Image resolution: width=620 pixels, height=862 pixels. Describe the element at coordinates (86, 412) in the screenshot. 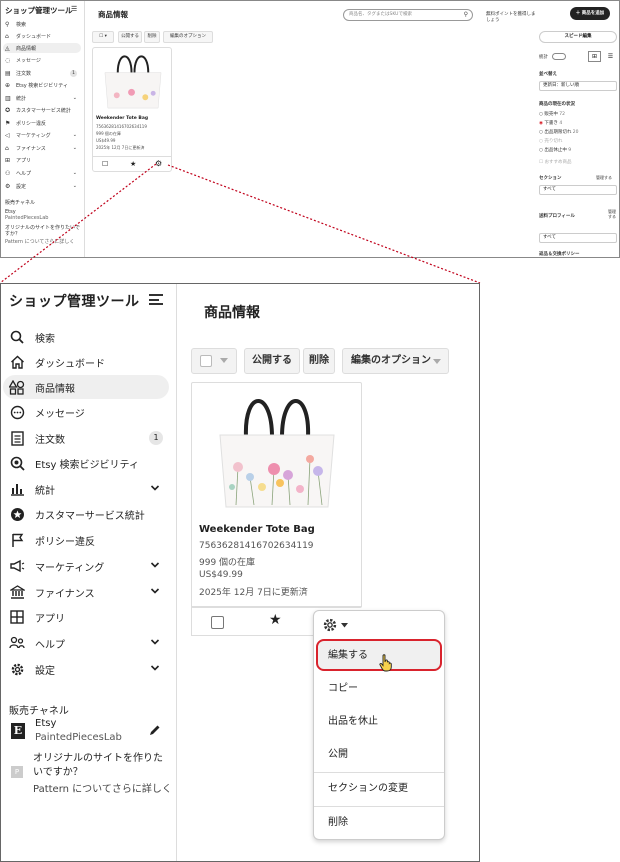

I see `sidebar-item-messages: メッセージ` at that location.